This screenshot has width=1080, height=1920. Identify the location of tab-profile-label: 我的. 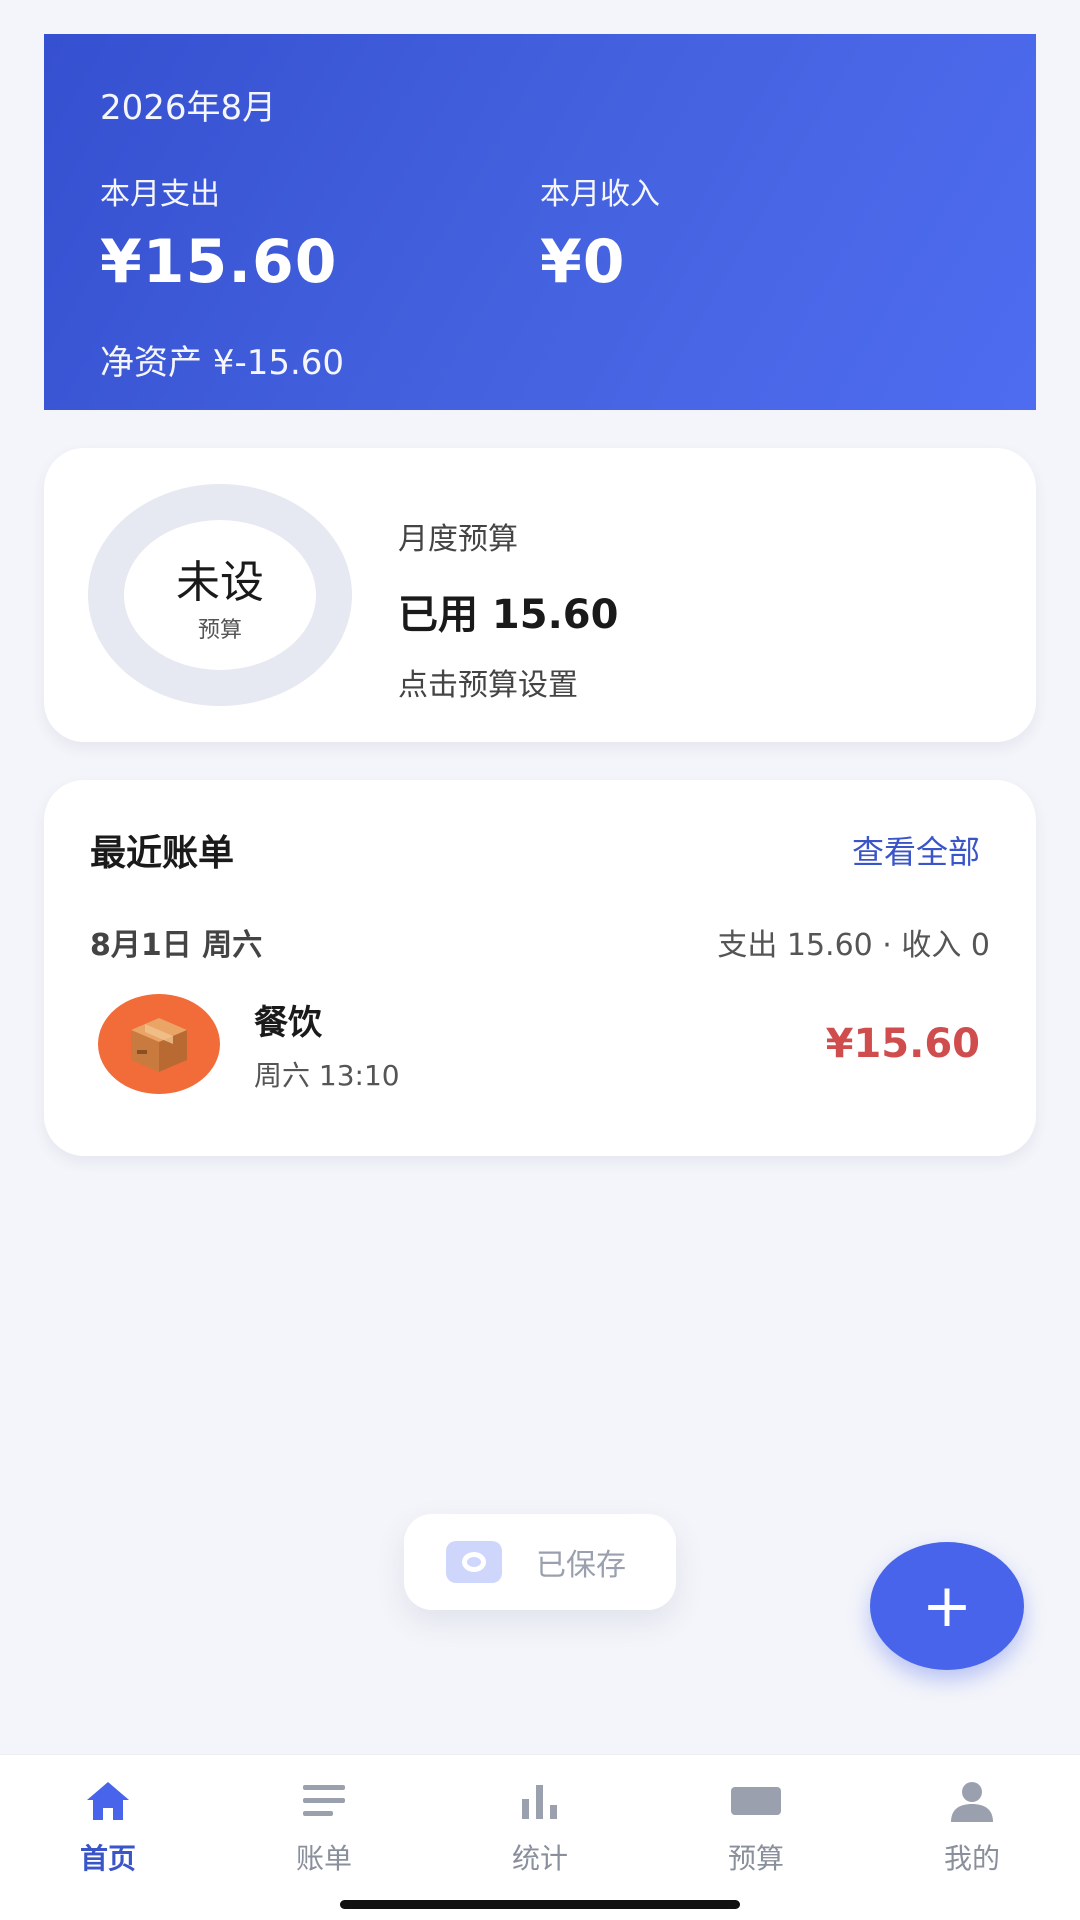
(971, 1858).